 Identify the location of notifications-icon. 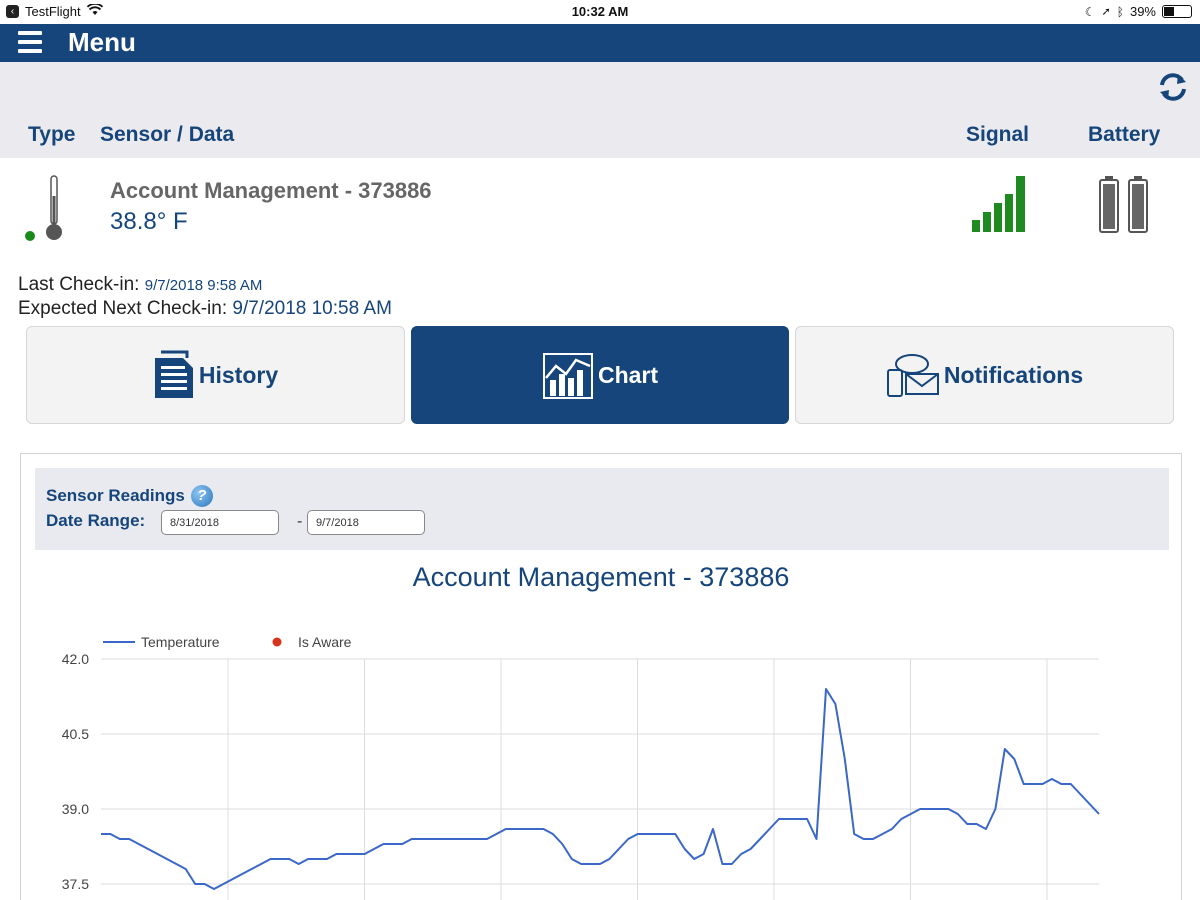
(912, 375).